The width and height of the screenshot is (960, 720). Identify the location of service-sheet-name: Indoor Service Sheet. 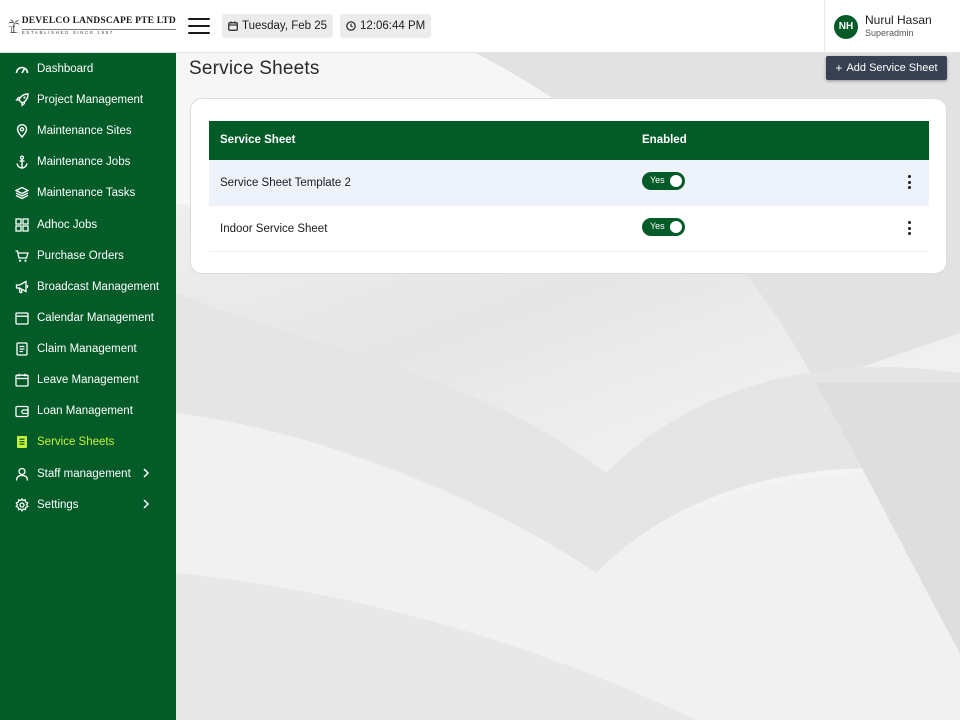
(274, 229).